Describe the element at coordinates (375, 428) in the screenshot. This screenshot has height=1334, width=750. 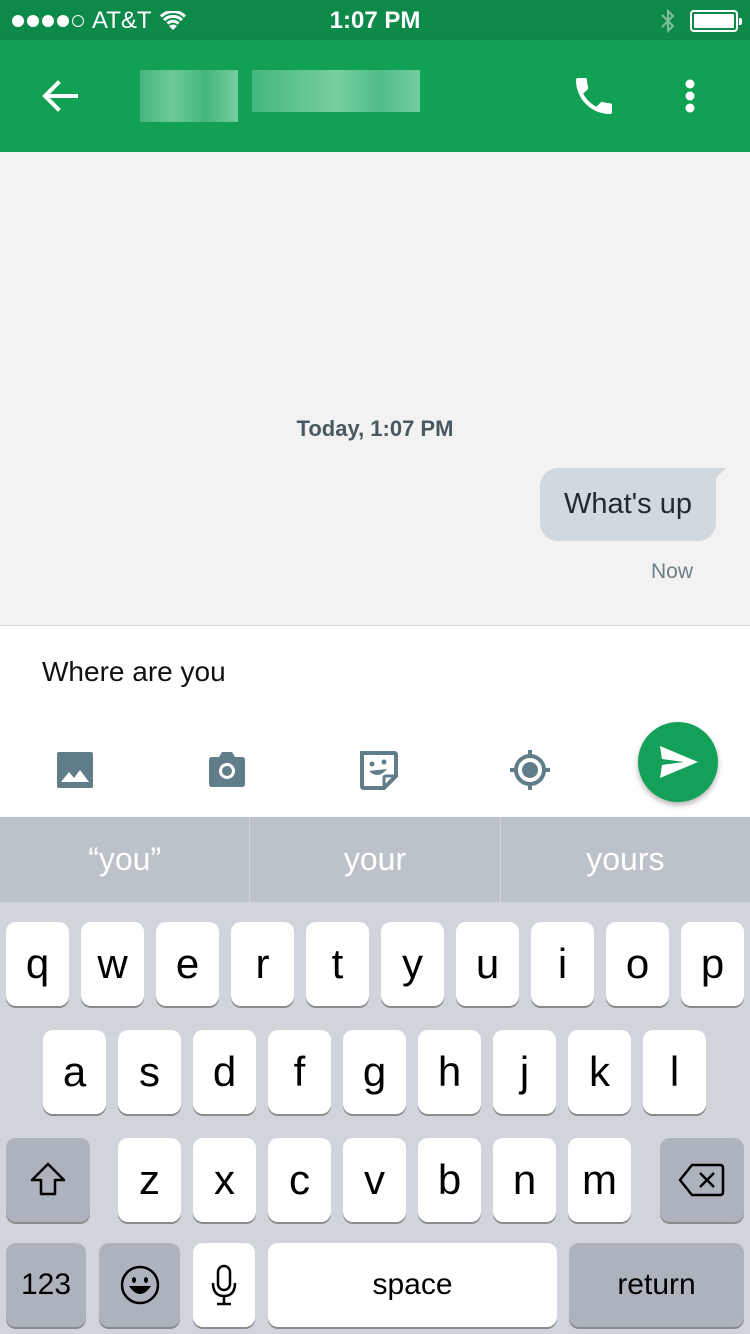
I see `date-stamp: Today, 1:07 PM` at that location.